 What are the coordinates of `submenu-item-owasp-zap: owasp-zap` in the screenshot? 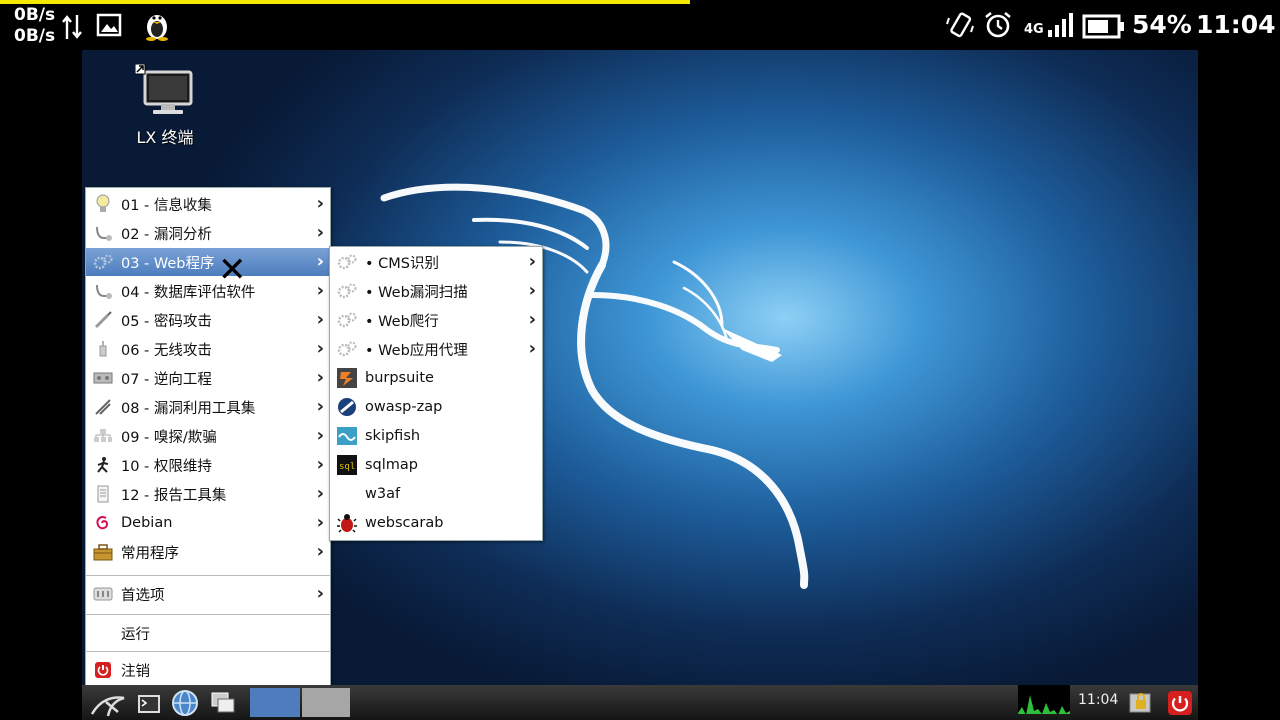 It's located at (436, 407).